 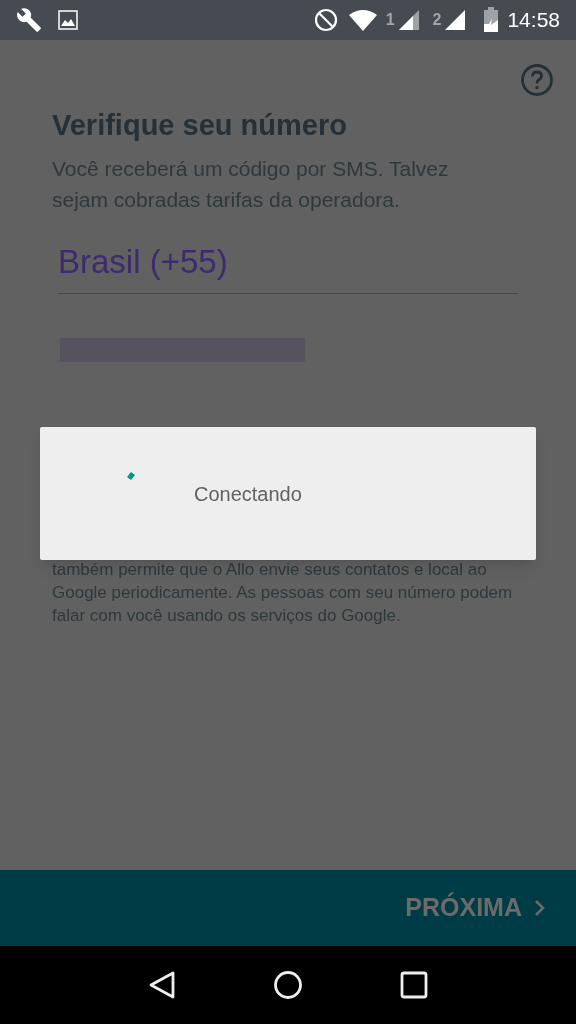 What do you see at coordinates (288, 265) in the screenshot?
I see `country-field: Brasil (+55)` at bounding box center [288, 265].